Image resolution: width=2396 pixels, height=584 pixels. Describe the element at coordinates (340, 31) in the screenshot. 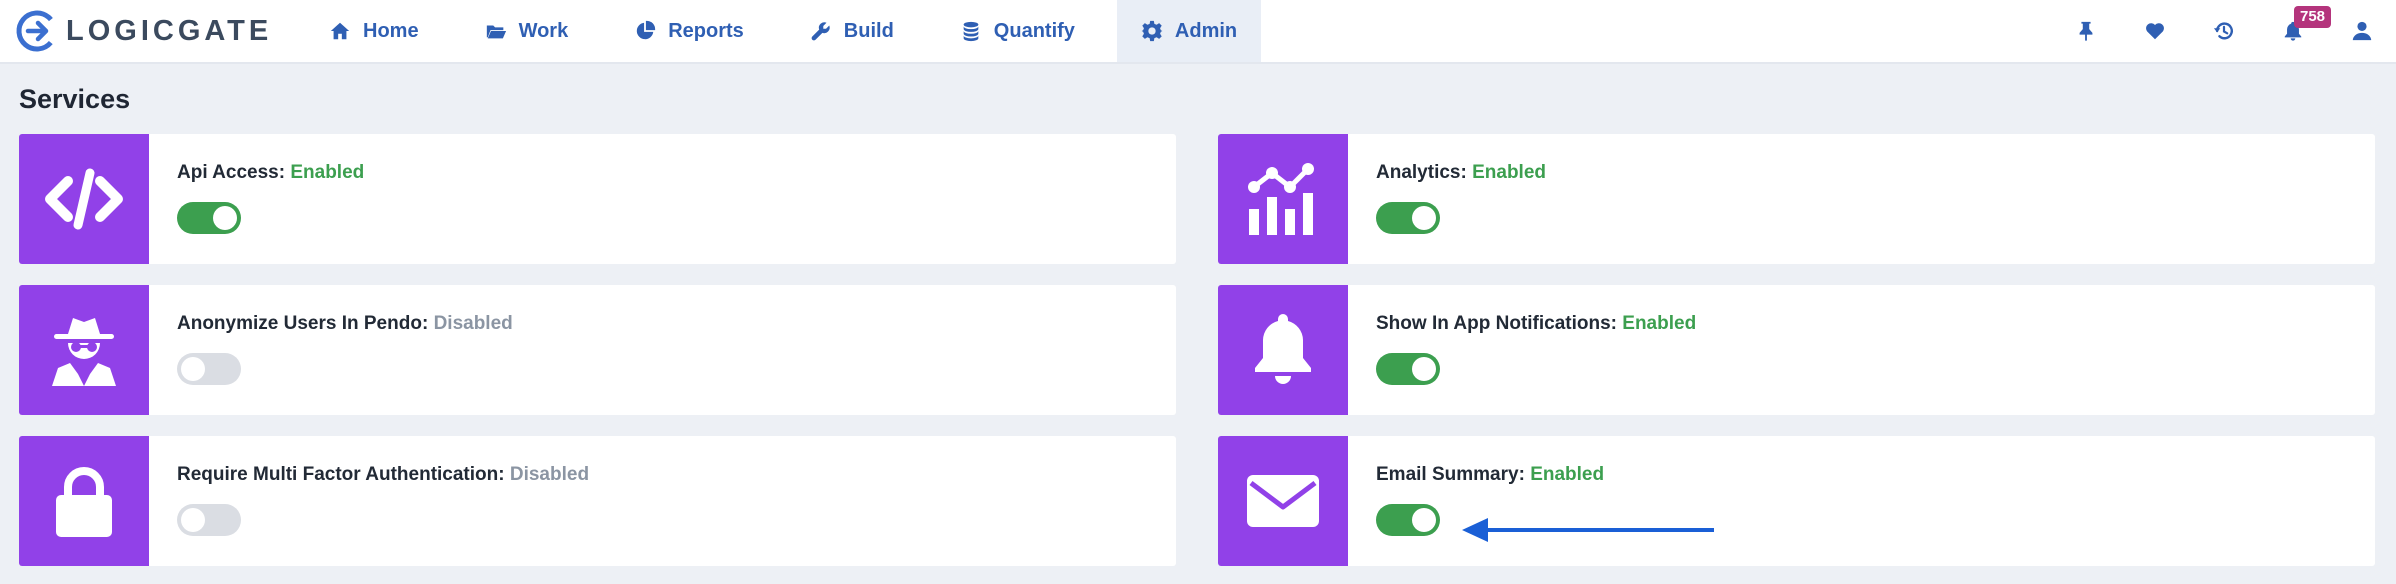

I see `home-icon` at that location.